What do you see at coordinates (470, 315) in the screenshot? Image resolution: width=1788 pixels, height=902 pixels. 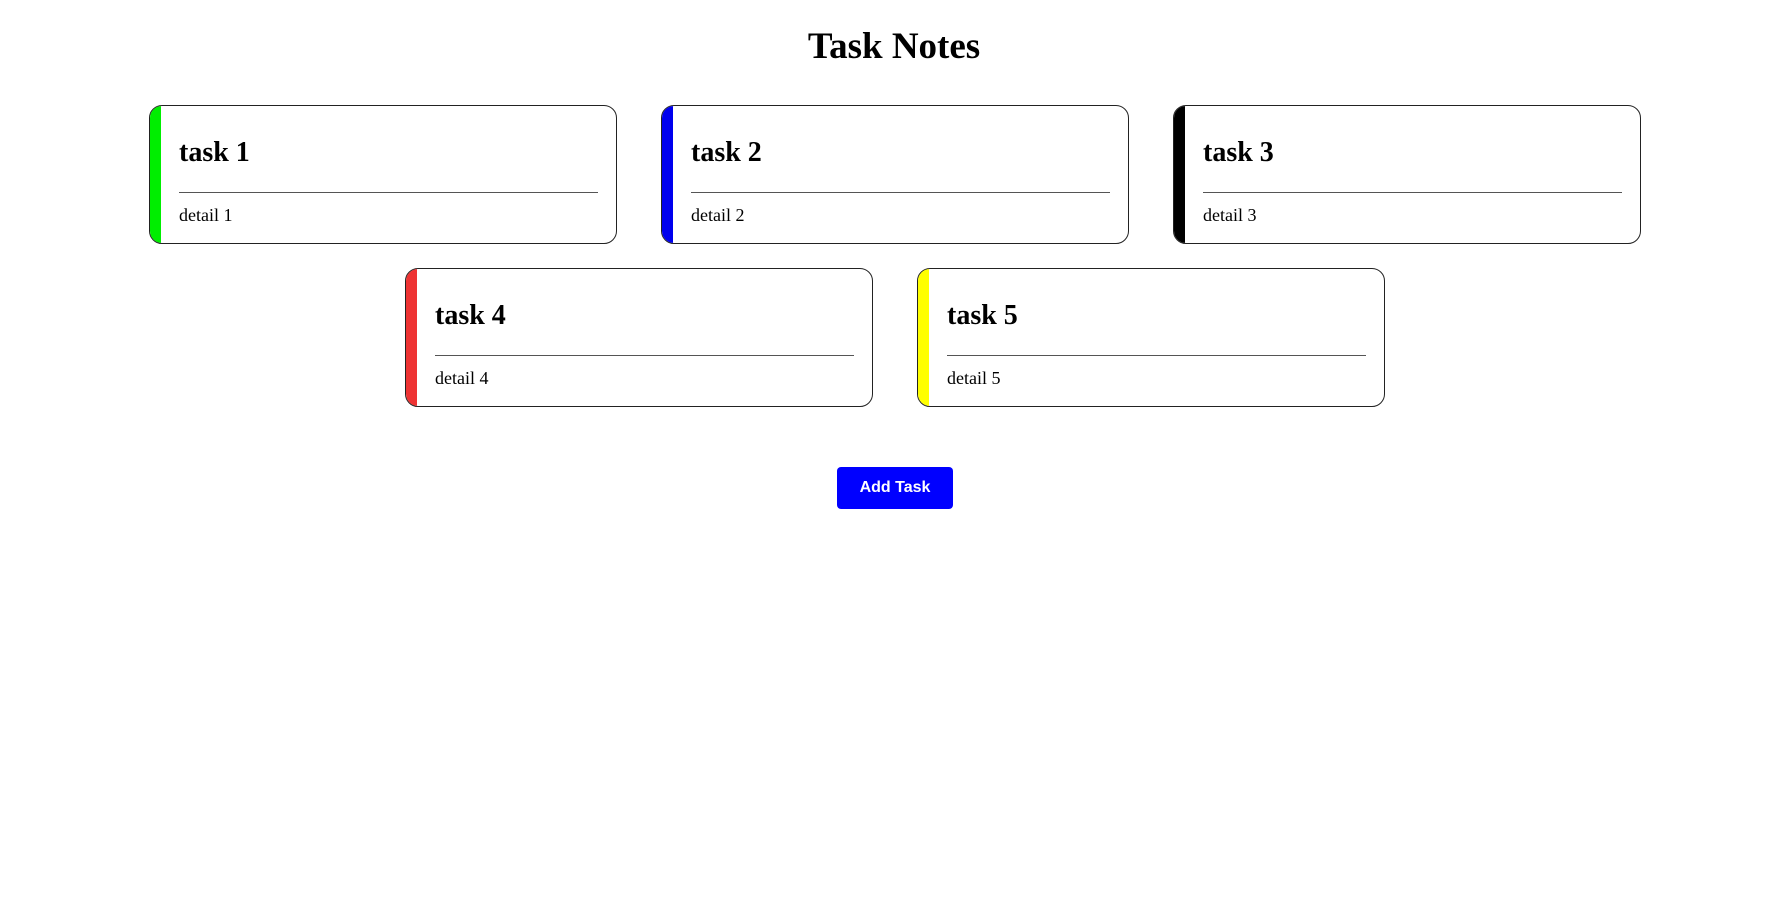 I see `task-title: task 4` at bounding box center [470, 315].